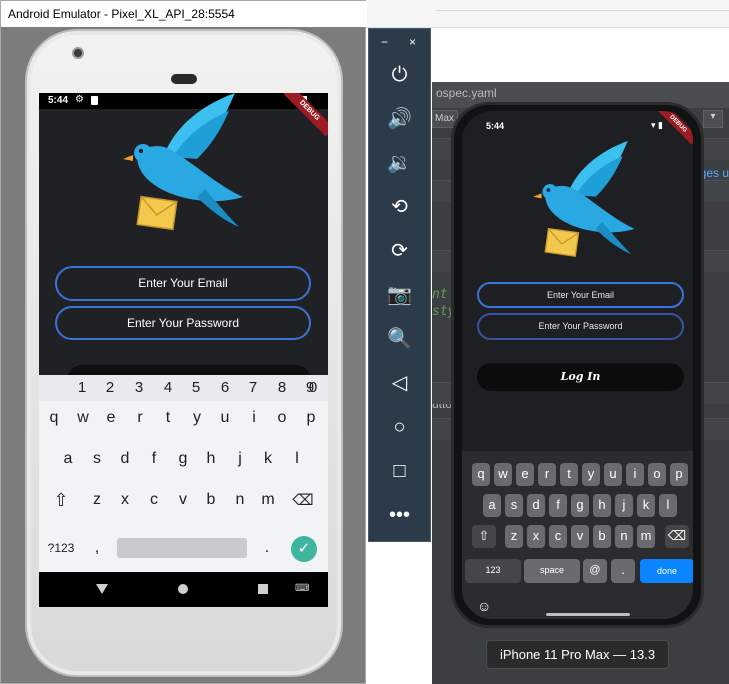  I want to click on overview-icon: □, so click(399, 471).